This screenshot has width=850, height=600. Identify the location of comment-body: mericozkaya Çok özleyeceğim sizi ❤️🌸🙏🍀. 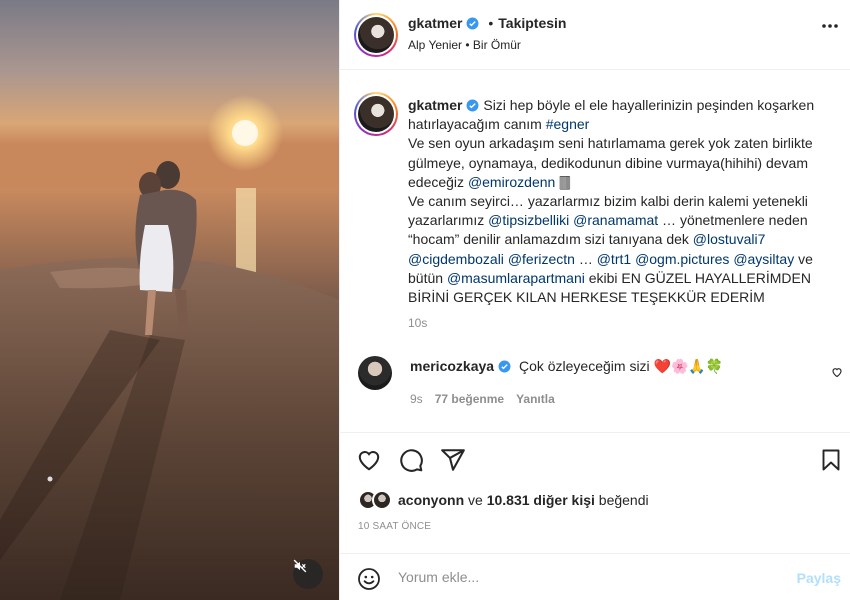
(566, 366).